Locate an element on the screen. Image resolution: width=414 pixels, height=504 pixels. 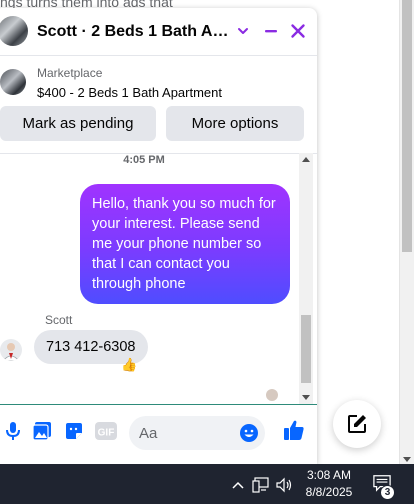
thumbs-up-icon is located at coordinates (294, 430).